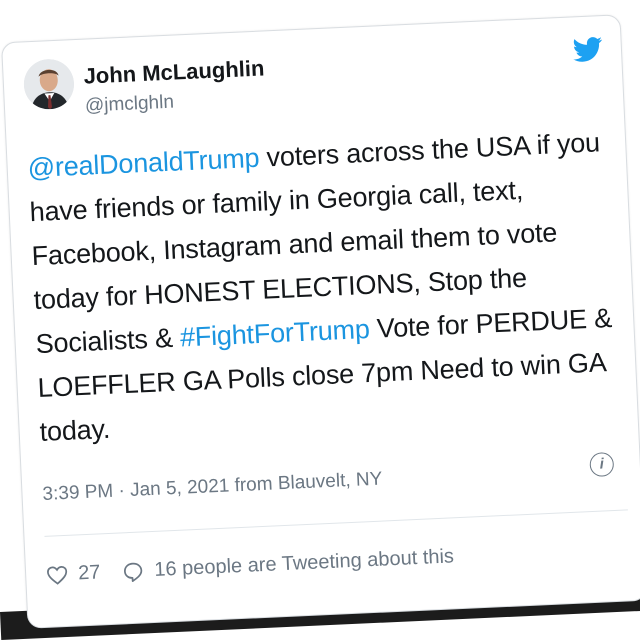 The width and height of the screenshot is (640, 640). I want to click on avatar, so click(49, 84).